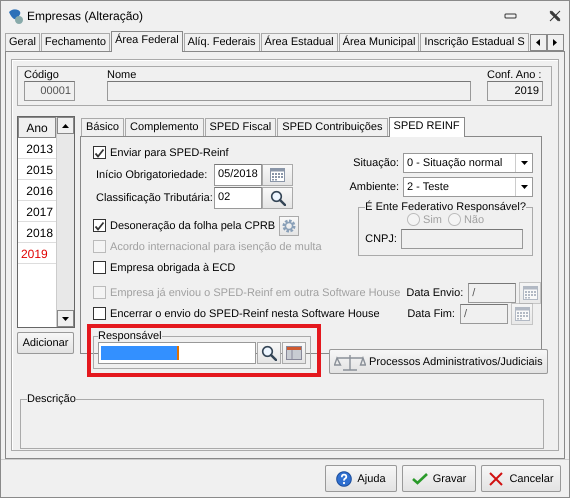  What do you see at coordinates (379, 42) in the screenshot?
I see `tab: Área Municipal` at bounding box center [379, 42].